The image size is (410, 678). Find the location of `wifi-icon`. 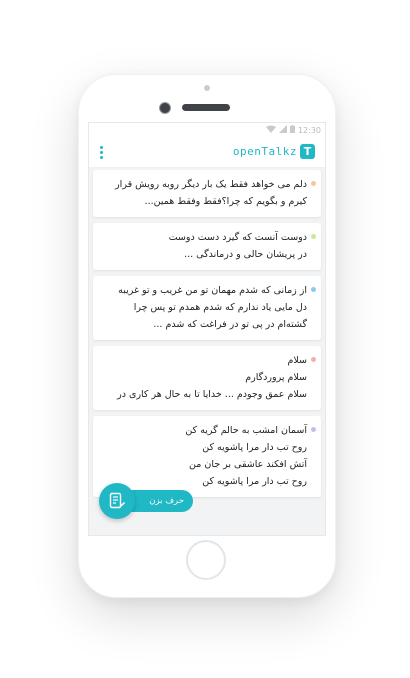

wifi-icon is located at coordinates (270, 130).